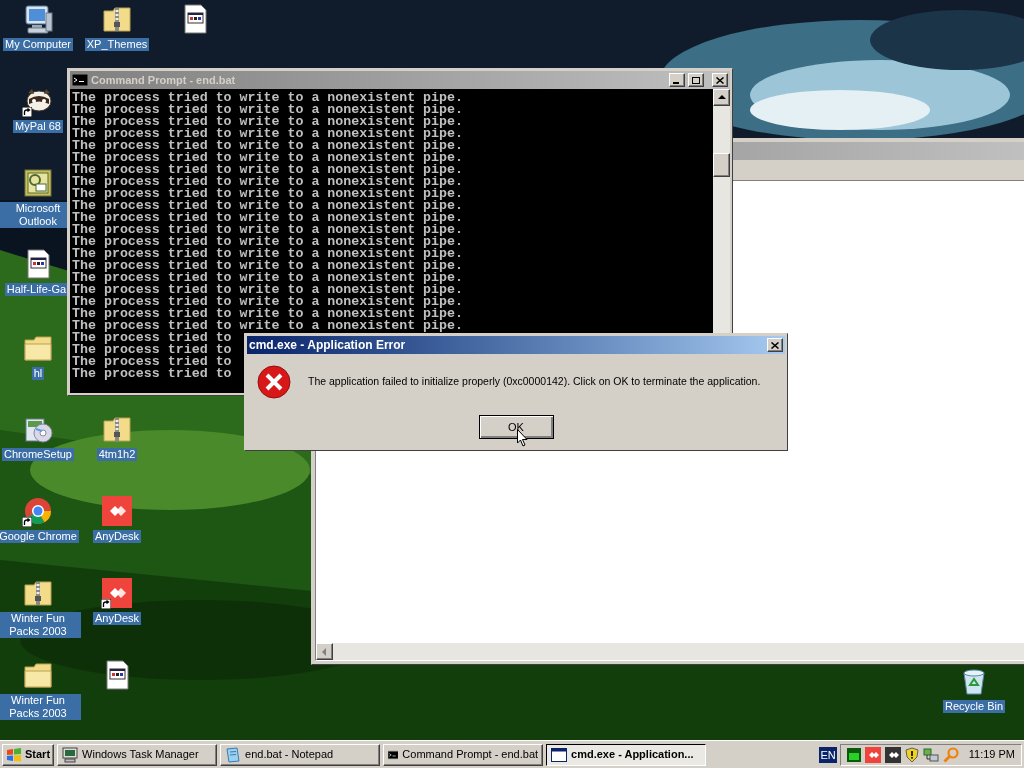 The width and height of the screenshot is (1024, 768). I want to click on maximize-icon, so click(696, 80).